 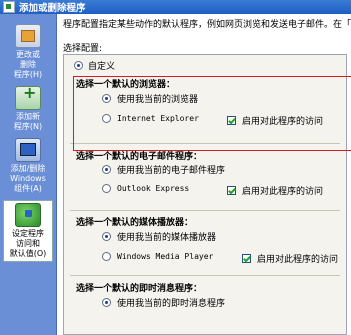 I want to click on custom-radio, so click(x=78, y=65).